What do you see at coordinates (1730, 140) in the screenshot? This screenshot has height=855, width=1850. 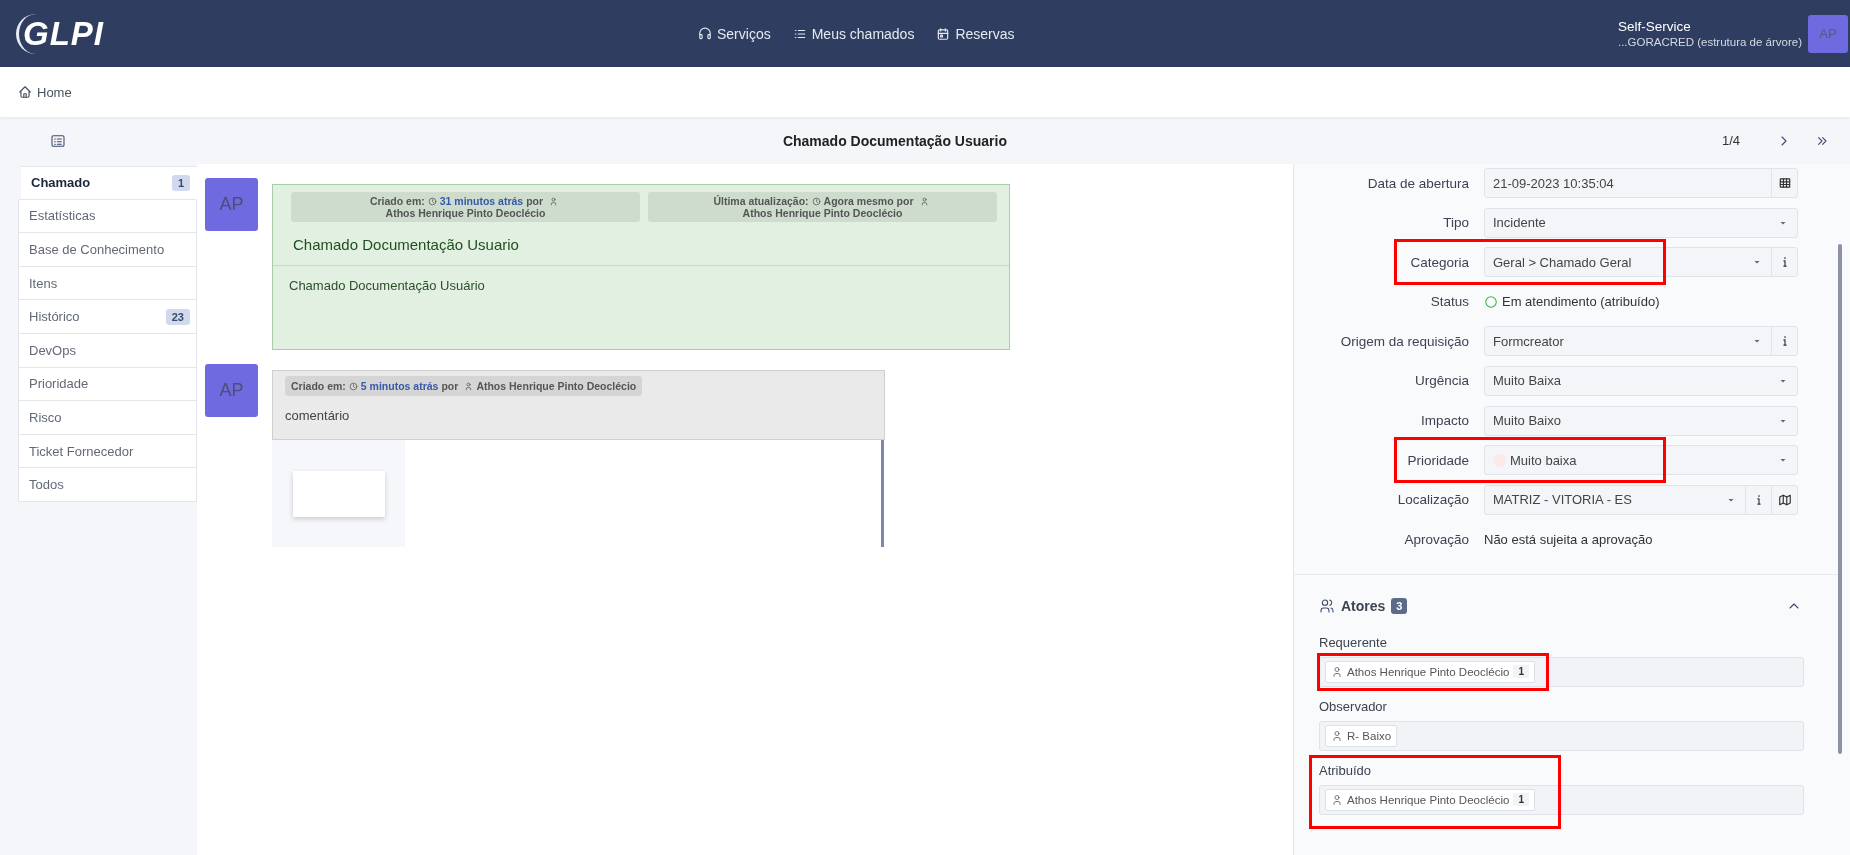 I see `pager-count: 1/4` at bounding box center [1730, 140].